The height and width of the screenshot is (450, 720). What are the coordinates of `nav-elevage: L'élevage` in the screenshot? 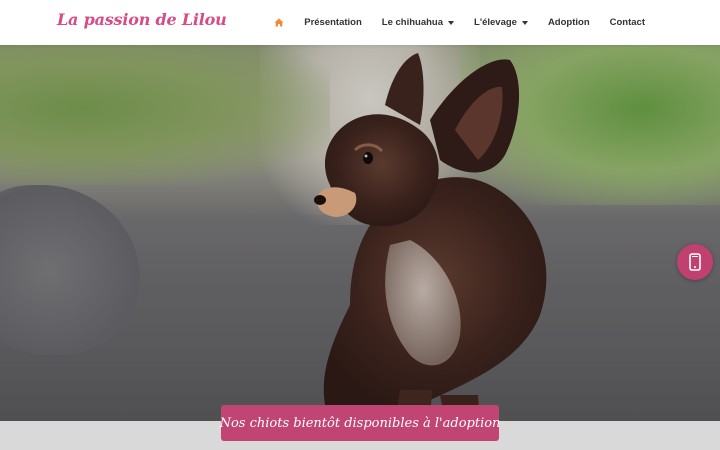 It's located at (501, 22).